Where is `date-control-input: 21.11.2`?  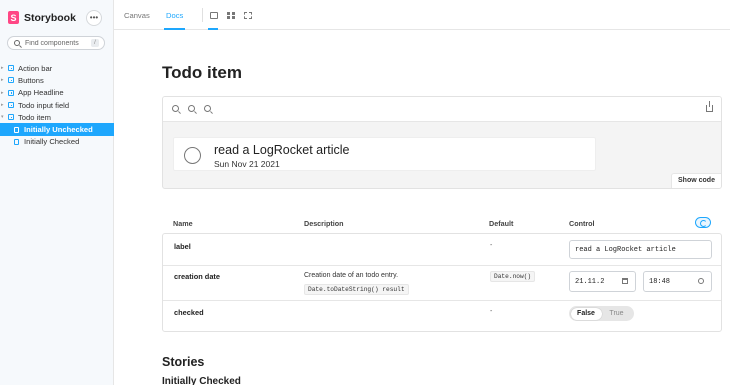
date-control-input: 21.11.2 is located at coordinates (602, 281).